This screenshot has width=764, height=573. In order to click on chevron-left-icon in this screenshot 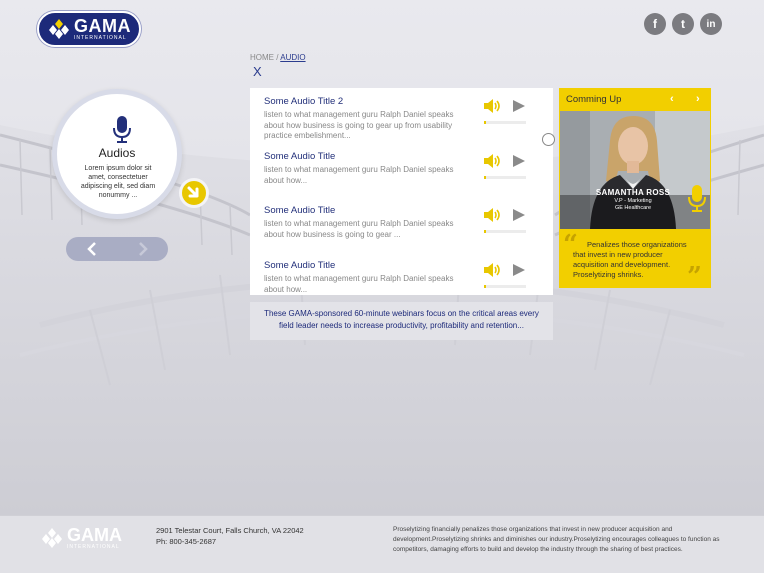, I will do `click(91, 249)`.